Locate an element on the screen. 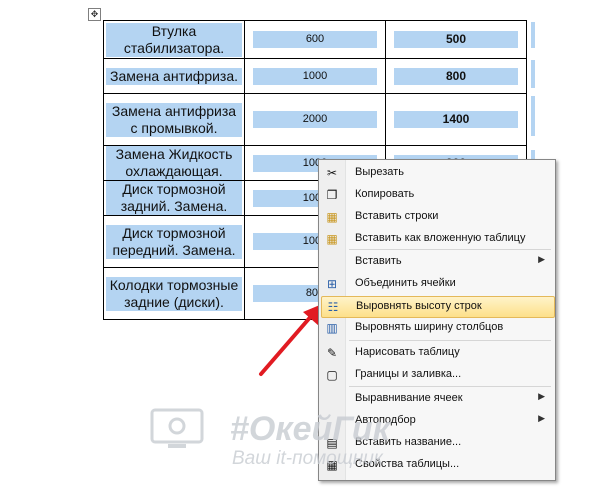 This screenshot has width=604, height=494. borders-shading-icon: ▢ is located at coordinates (332, 375).